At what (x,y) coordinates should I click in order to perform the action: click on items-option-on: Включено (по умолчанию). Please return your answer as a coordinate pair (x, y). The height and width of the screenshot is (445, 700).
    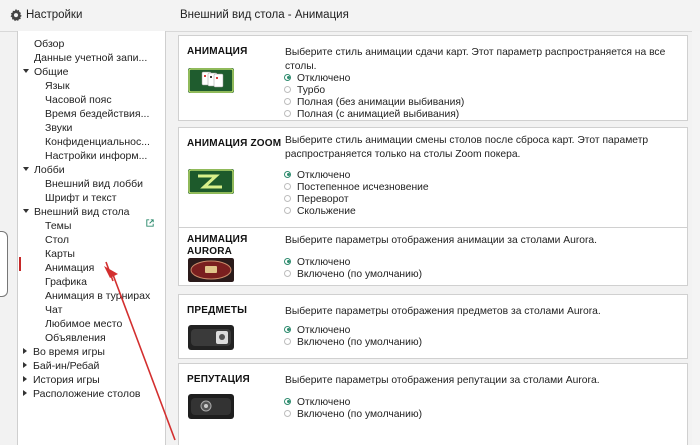
    Looking at the image, I should click on (353, 343).